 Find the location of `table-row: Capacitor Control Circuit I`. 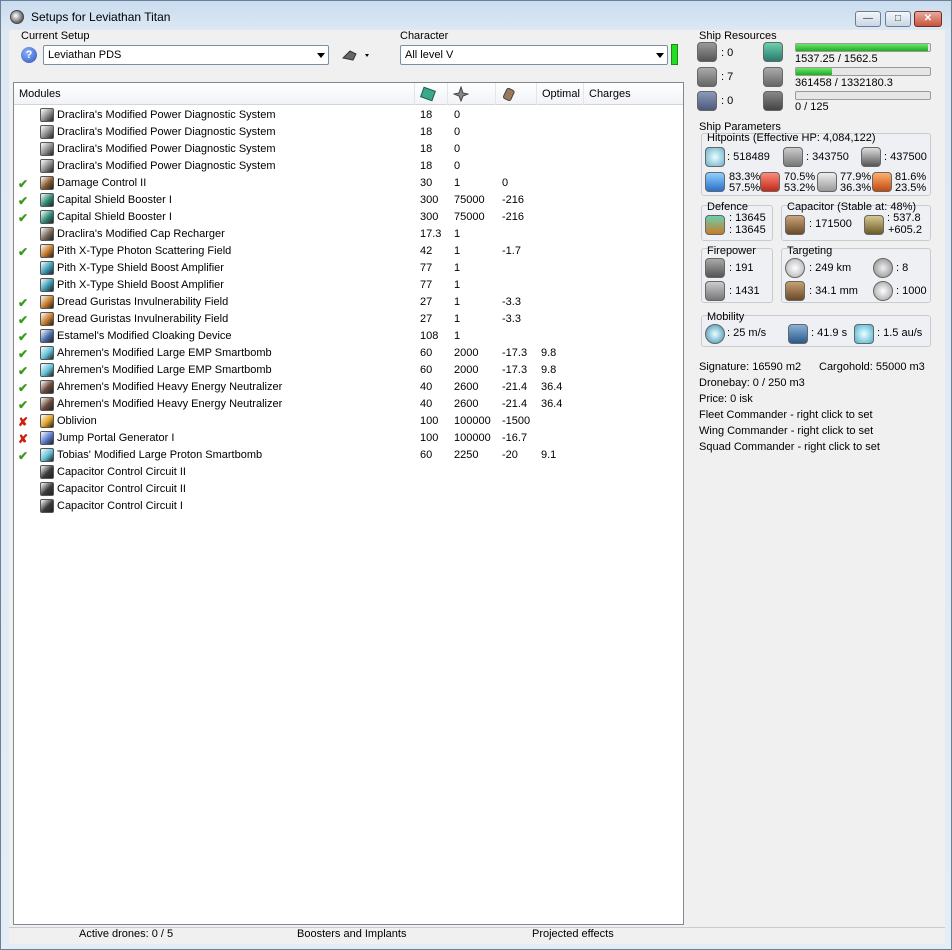

table-row: Capacitor Control Circuit I is located at coordinates (348, 506).